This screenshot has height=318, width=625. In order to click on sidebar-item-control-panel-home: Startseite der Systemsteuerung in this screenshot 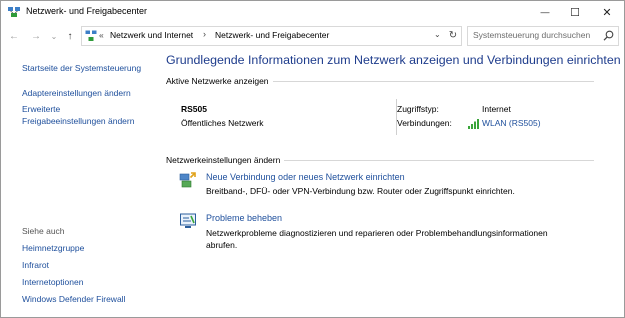, I will do `click(81, 68)`.